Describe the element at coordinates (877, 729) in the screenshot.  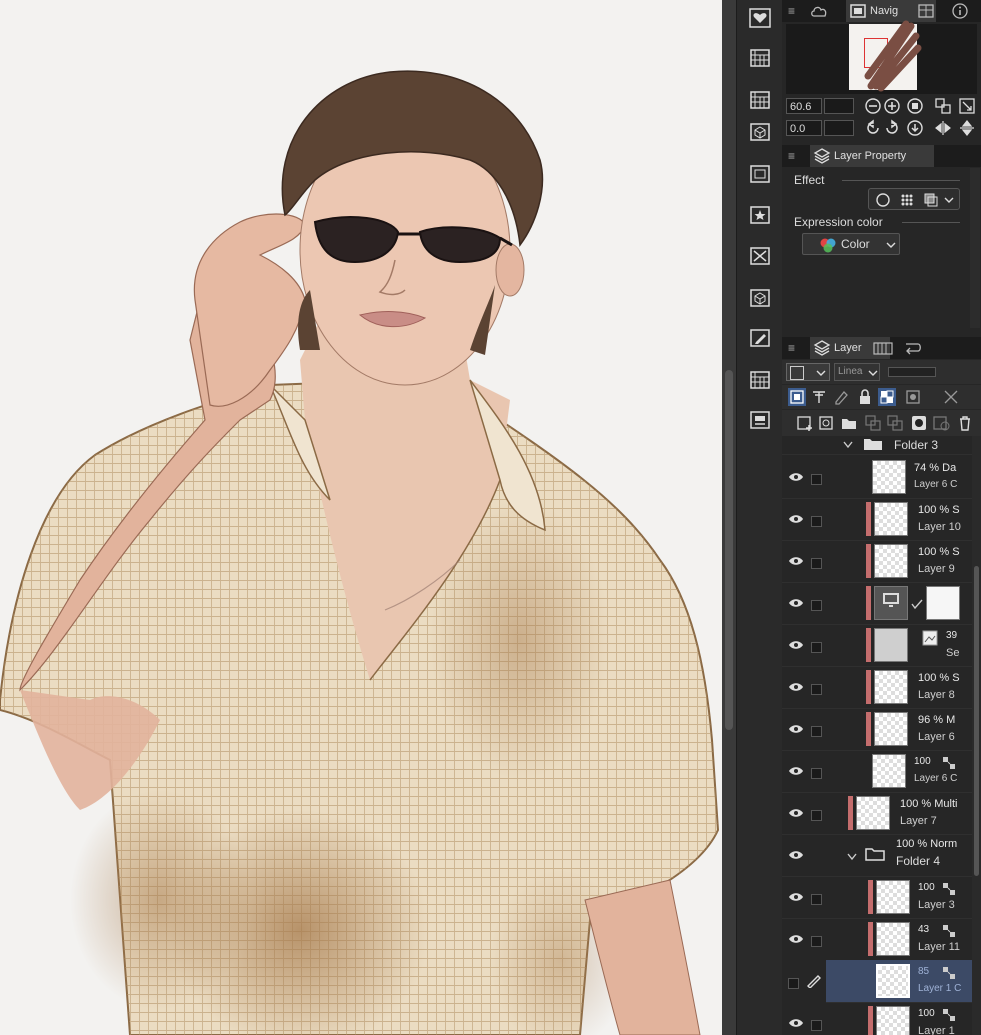
I see `layer-row: 96 % M Layer 6` at that location.